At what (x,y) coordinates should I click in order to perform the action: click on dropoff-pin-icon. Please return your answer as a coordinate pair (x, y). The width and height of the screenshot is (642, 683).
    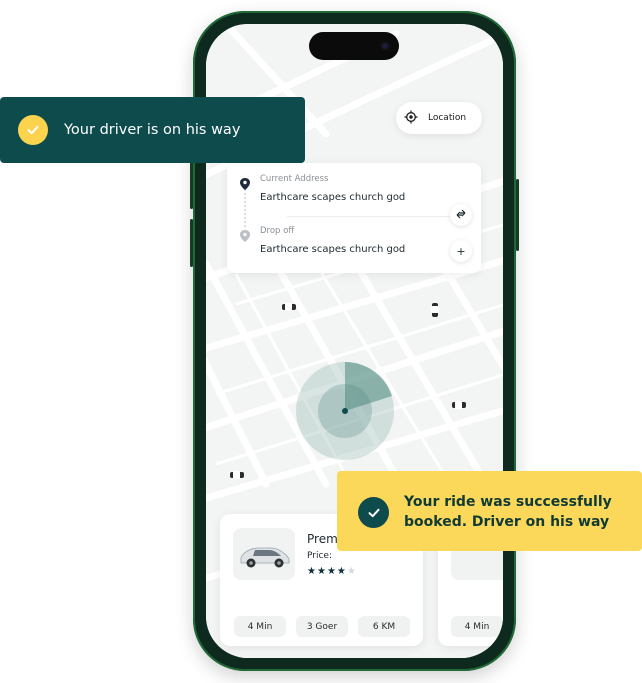
    Looking at the image, I should click on (245, 236).